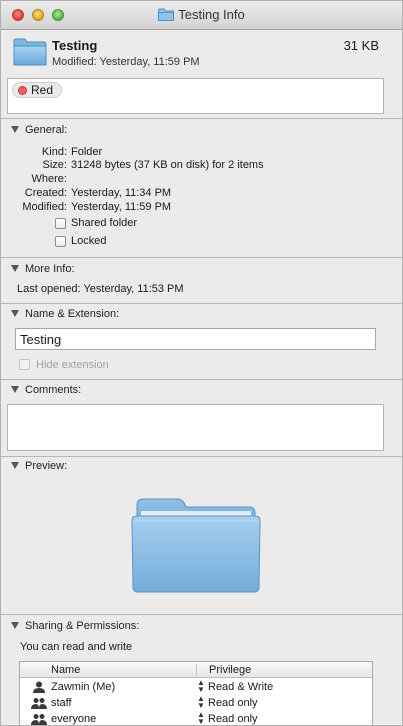 Image resolution: width=403 pixels, height=726 pixels. Describe the element at coordinates (72, 314) in the screenshot. I see `section-name-extension-title: Name & Extension:` at that location.